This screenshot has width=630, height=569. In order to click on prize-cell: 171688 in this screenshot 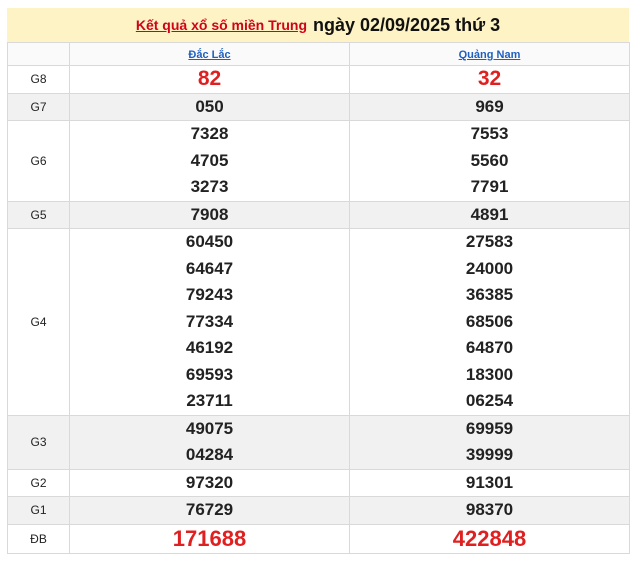, I will do `click(209, 538)`.